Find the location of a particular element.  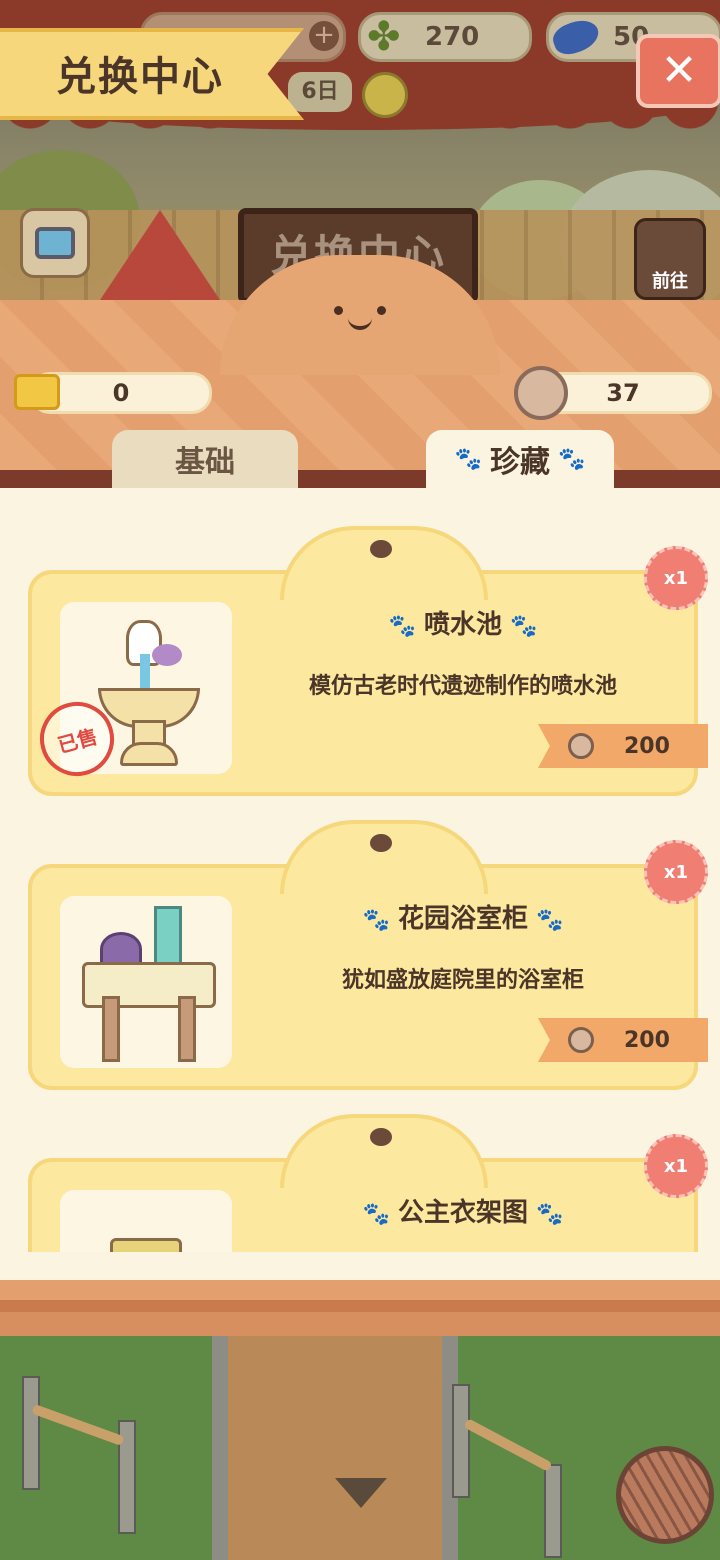

coin-value: 37 is located at coordinates (623, 393).